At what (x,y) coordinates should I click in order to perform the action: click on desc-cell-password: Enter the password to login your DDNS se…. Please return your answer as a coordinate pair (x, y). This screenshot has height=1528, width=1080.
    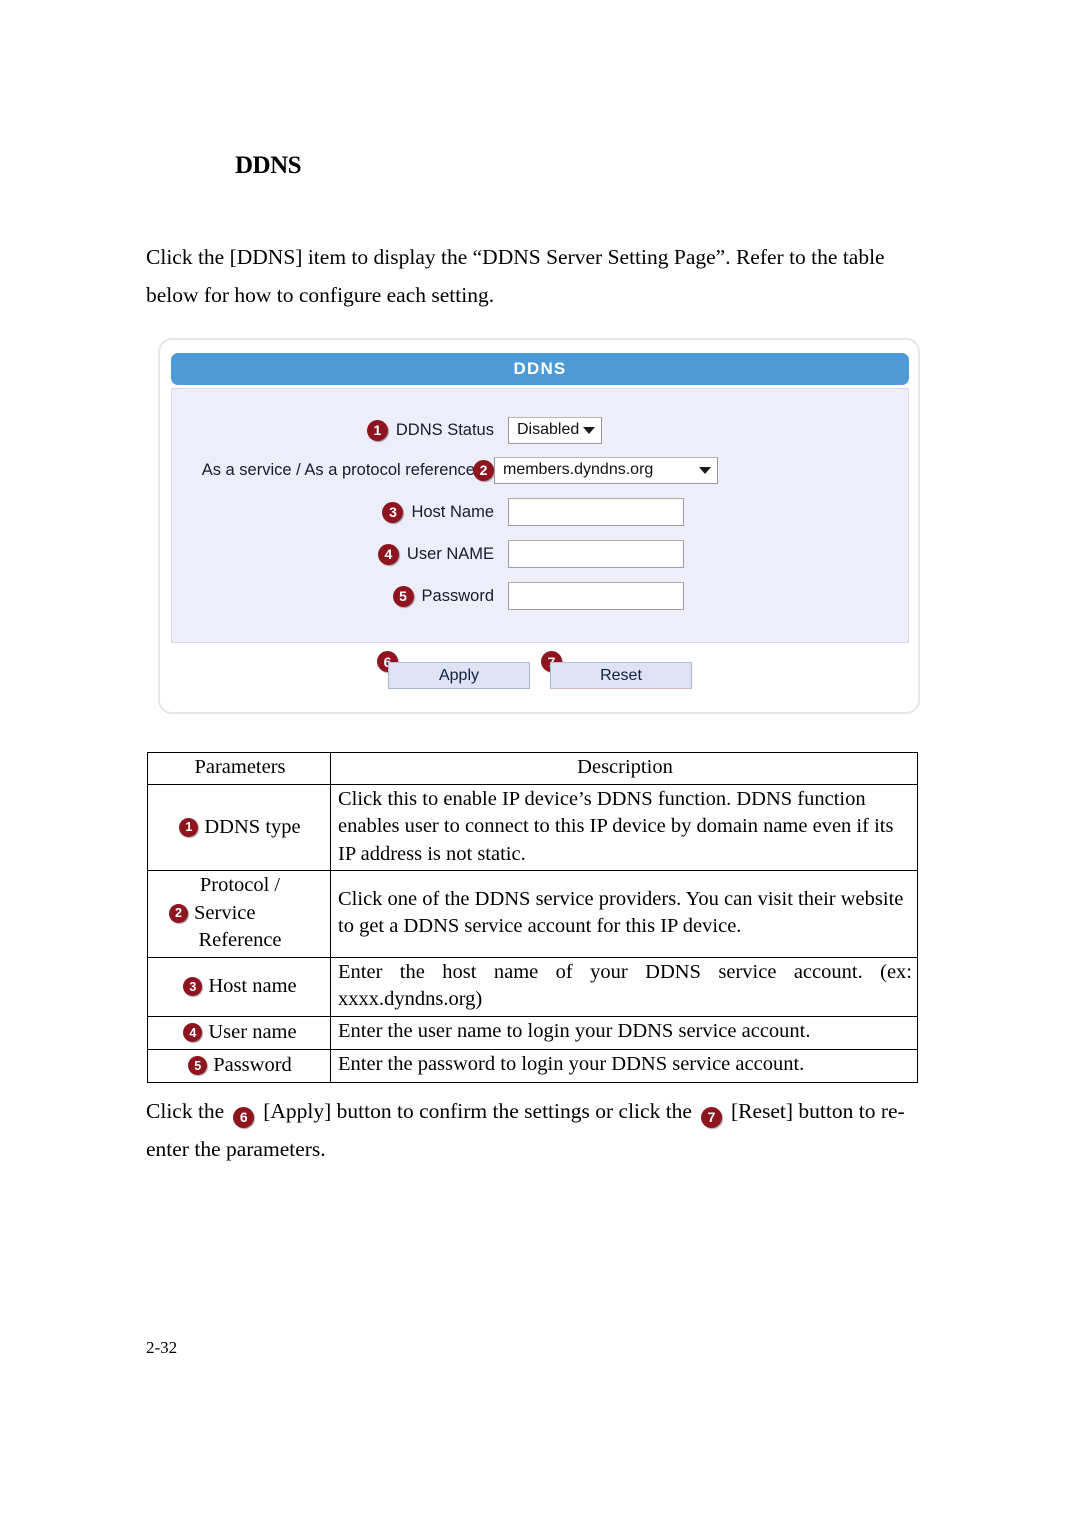
    Looking at the image, I should click on (624, 1065).